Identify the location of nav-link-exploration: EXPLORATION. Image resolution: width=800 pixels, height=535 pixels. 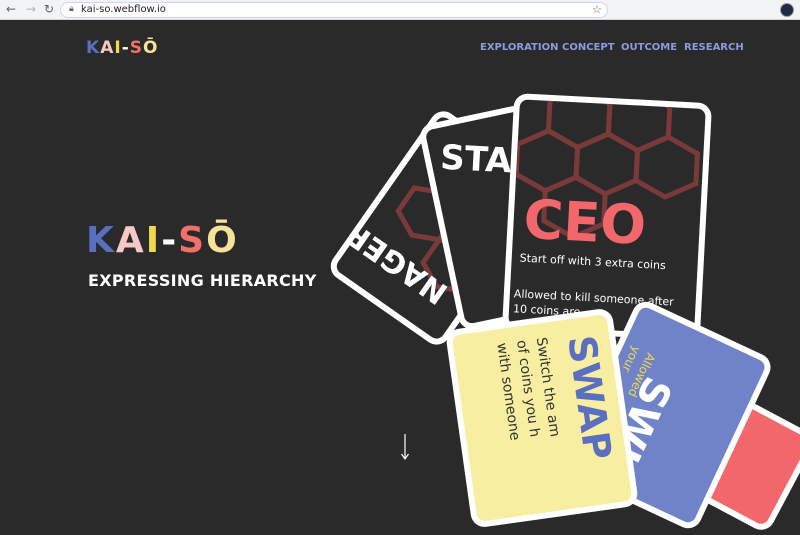
(519, 47).